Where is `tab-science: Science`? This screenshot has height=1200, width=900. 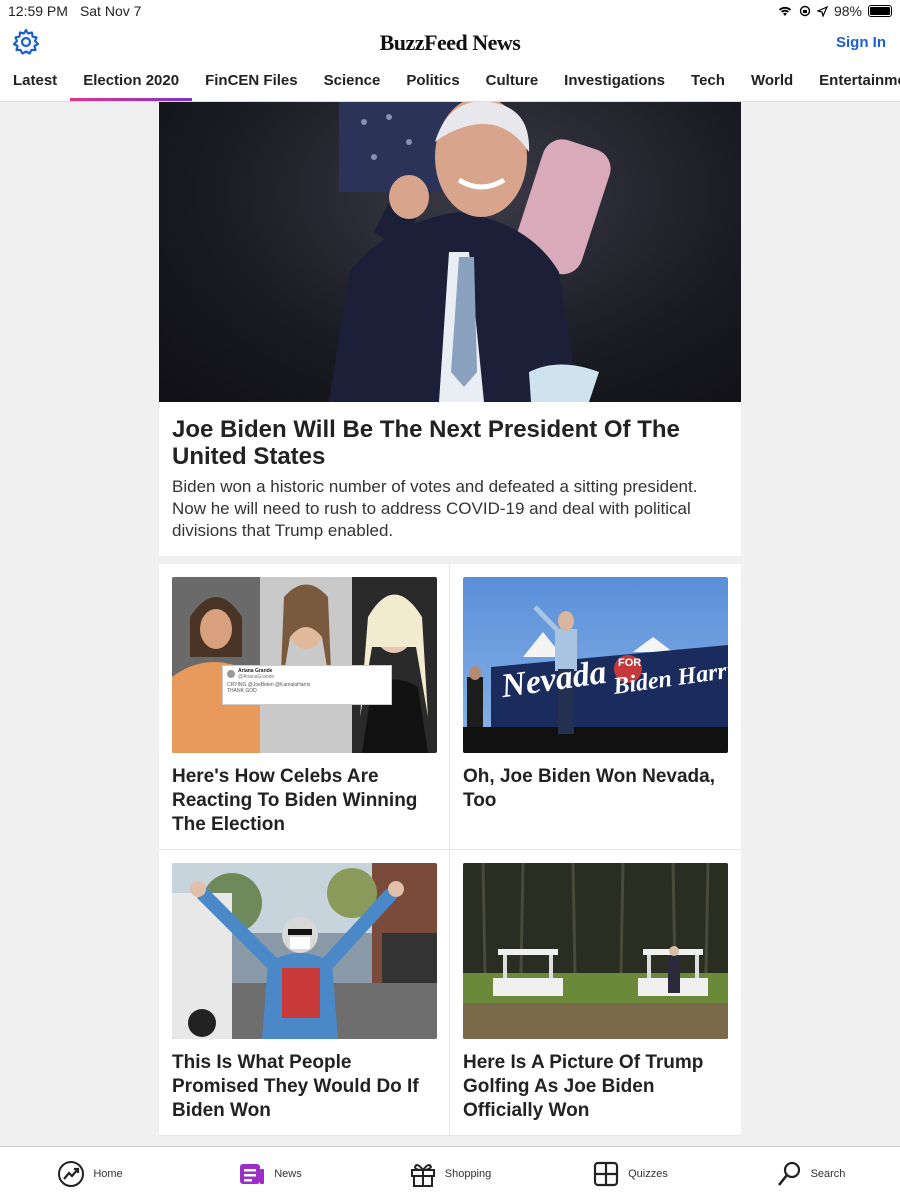 tab-science: Science is located at coordinates (352, 82).